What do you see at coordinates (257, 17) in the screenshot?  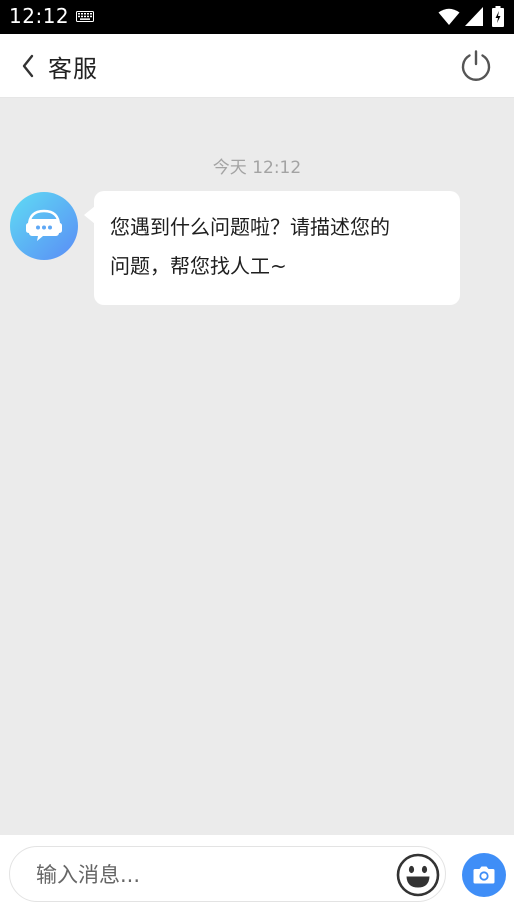 I see `status-bar: 12:12` at bounding box center [257, 17].